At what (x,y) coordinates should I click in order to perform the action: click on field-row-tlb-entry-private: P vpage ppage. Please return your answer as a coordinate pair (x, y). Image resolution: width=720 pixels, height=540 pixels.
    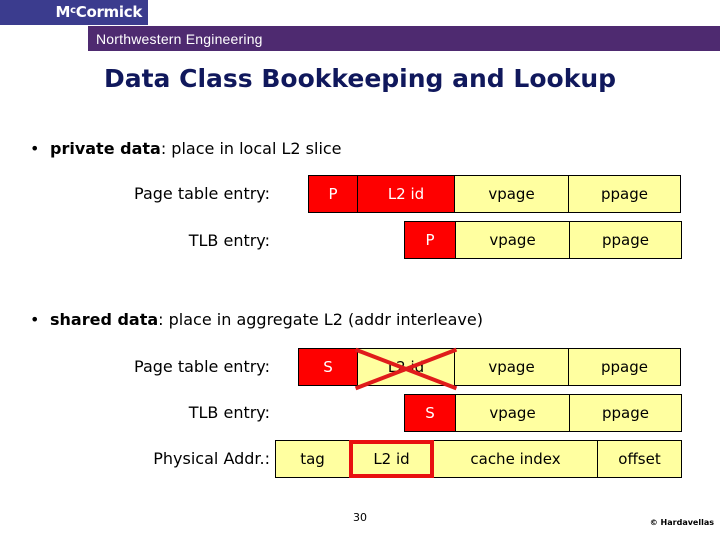
    Looking at the image, I should click on (543, 240).